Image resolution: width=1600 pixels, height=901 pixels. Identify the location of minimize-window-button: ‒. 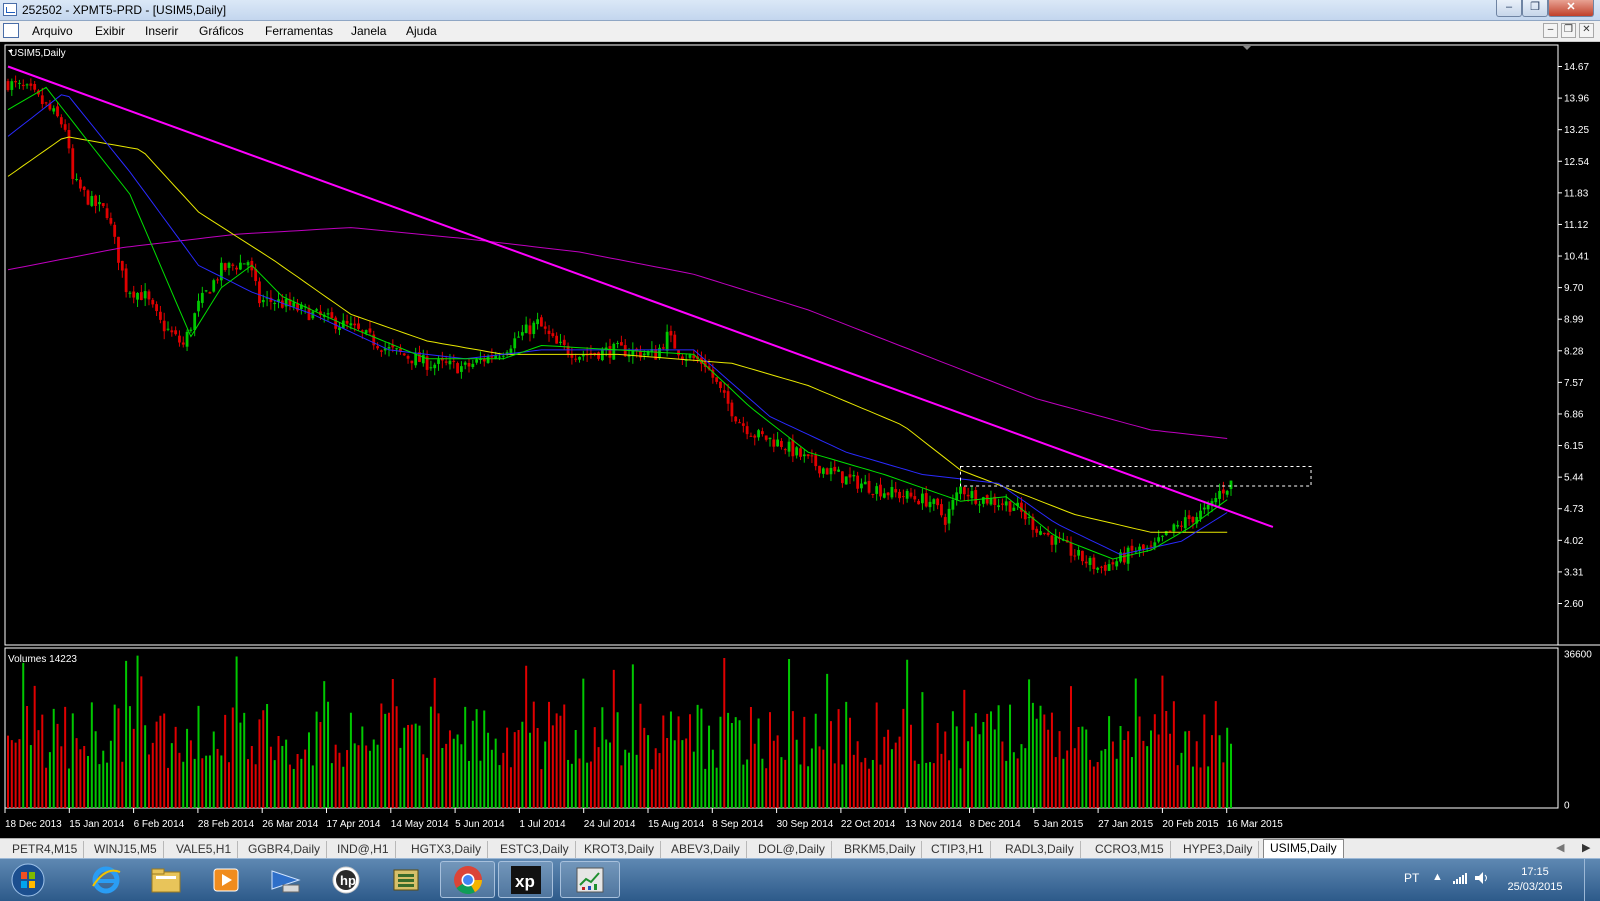
(1509, 8).